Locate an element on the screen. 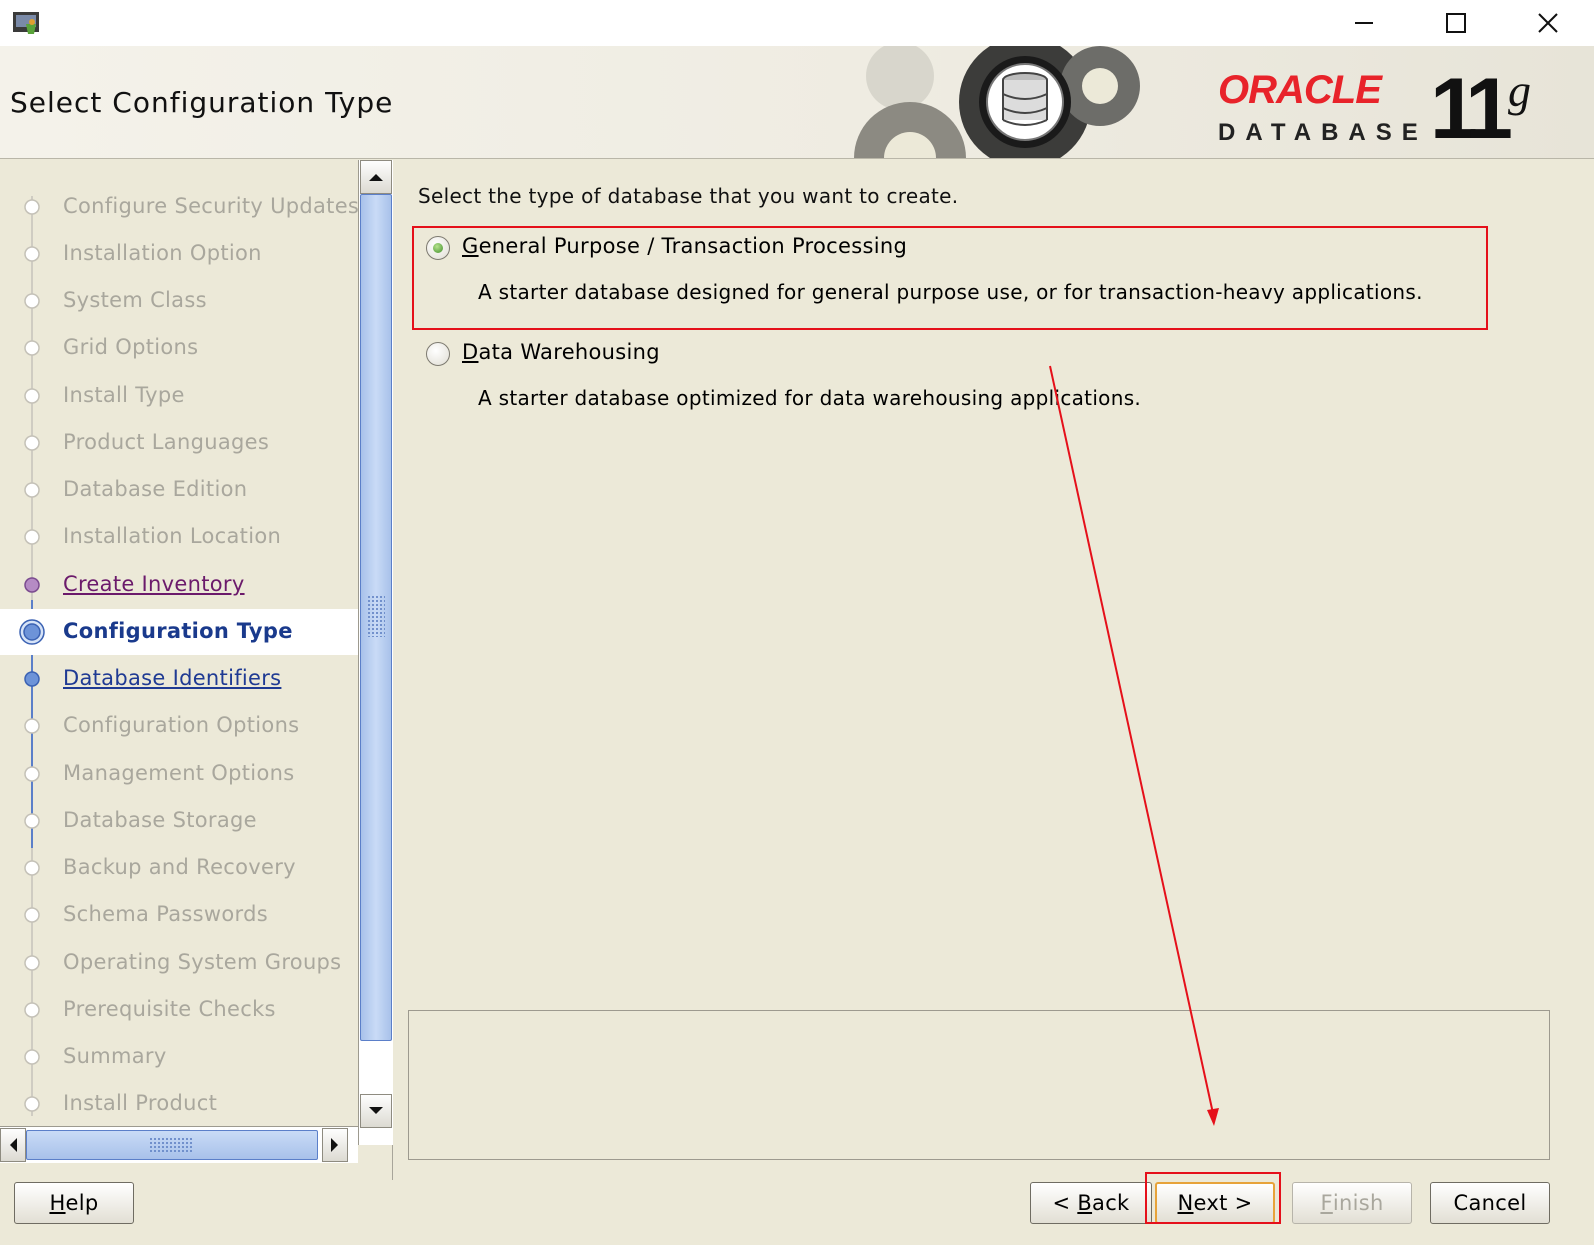 The image size is (1594, 1245). step-item: Prerequisite Checks is located at coordinates (179, 1010).